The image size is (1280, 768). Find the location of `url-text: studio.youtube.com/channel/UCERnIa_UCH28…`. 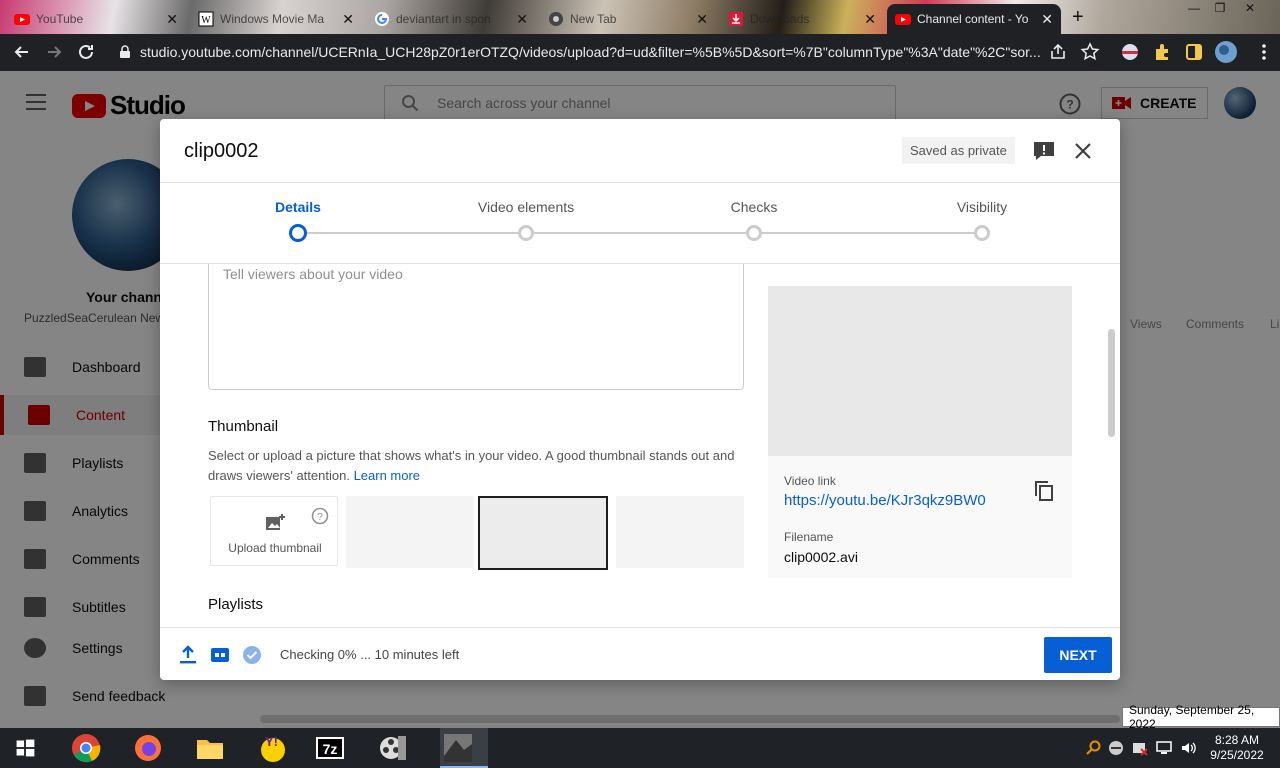

url-text: studio.youtube.com/channel/UCERnIa_UCH28… is located at coordinates (590, 52).